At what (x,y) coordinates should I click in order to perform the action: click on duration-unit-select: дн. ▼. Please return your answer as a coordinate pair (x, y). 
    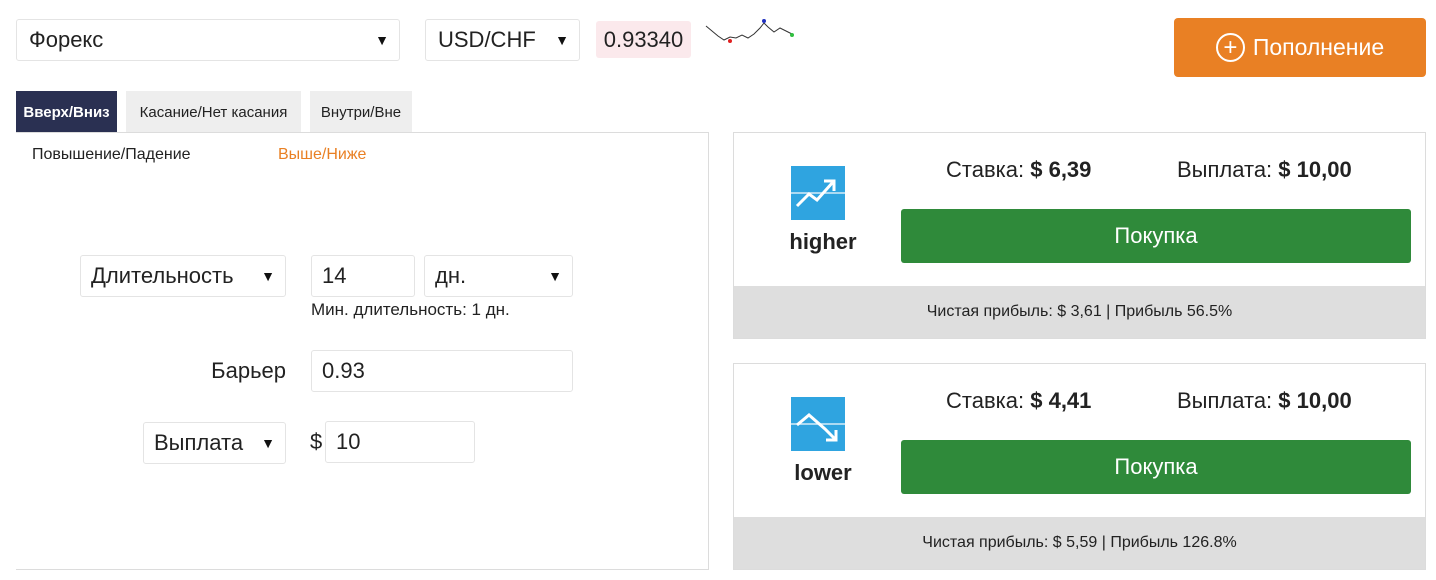
    Looking at the image, I should click on (498, 276).